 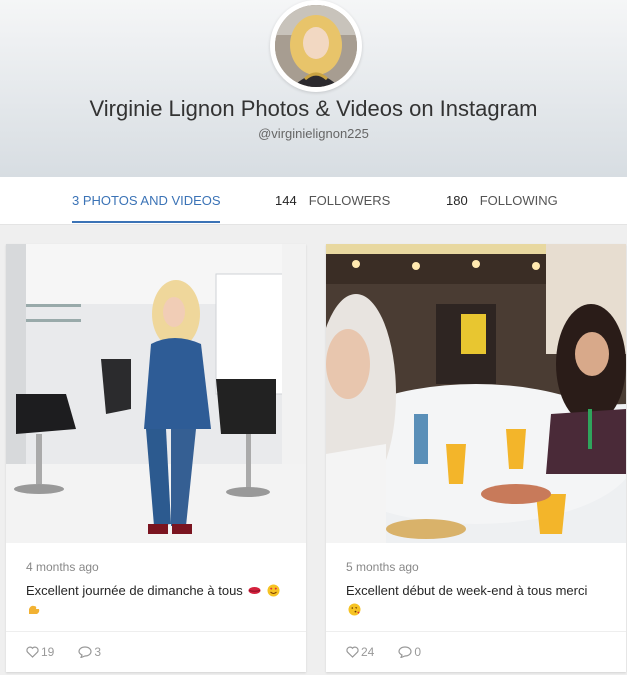 What do you see at coordinates (134, 590) in the screenshot?
I see `post-caption-text: Excellent journée de dimanche à tous` at bounding box center [134, 590].